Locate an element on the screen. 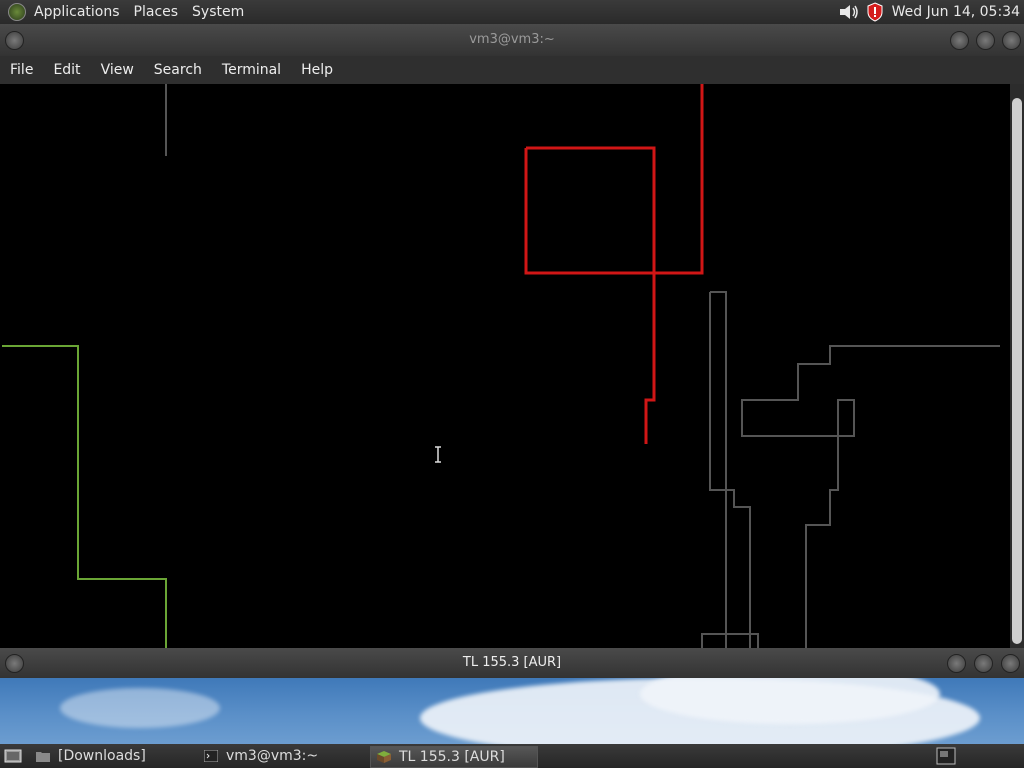  terminal-icon is located at coordinates (211, 756).